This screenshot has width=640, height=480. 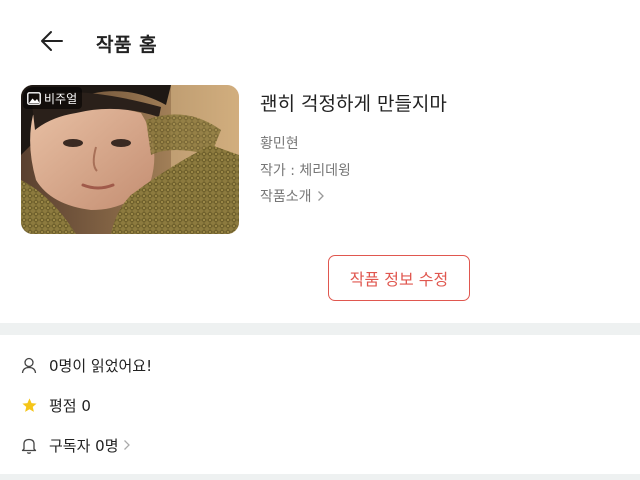 I want to click on work-author: 작가 : 체리데윙, so click(x=305, y=171).